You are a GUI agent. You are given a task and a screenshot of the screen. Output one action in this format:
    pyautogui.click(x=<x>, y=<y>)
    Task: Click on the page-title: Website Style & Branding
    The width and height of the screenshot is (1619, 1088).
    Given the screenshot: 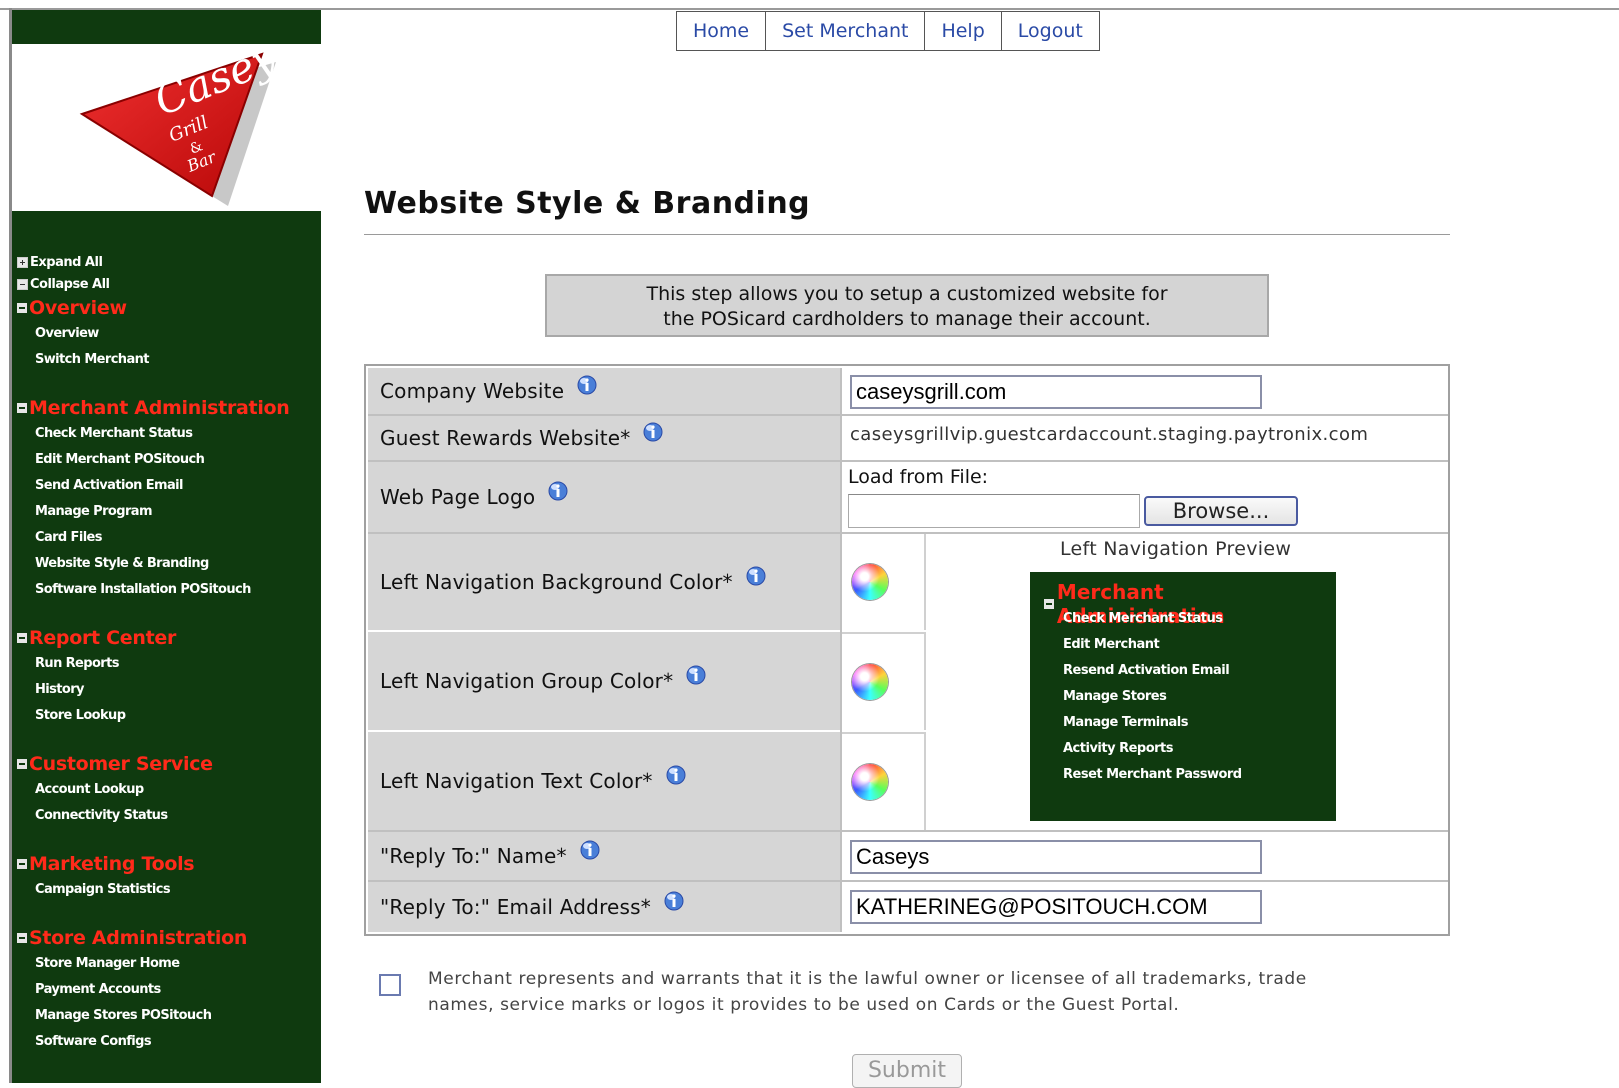 What is the action you would take?
    pyautogui.click(x=587, y=203)
    